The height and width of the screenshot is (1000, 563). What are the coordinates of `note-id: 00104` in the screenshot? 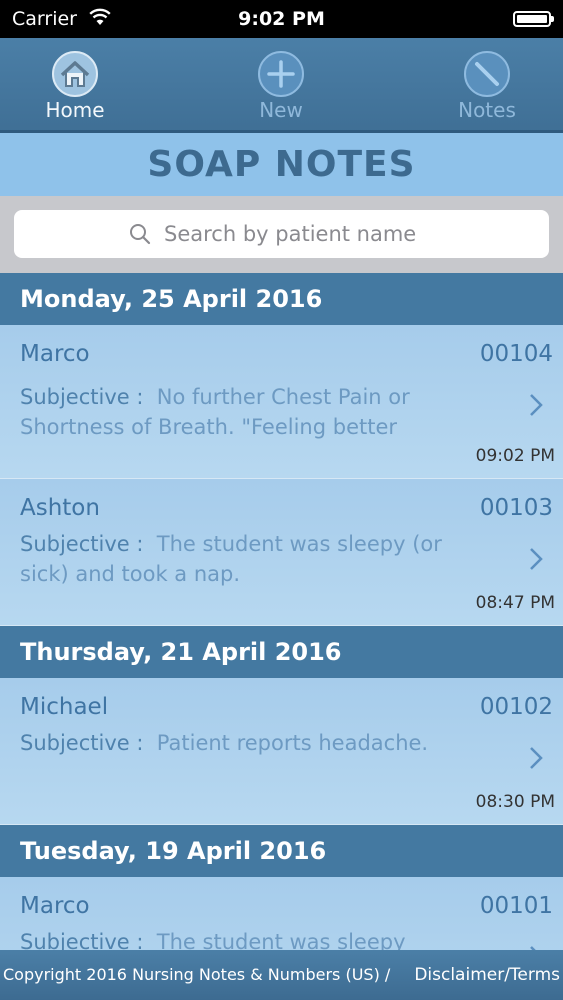 It's located at (516, 354).